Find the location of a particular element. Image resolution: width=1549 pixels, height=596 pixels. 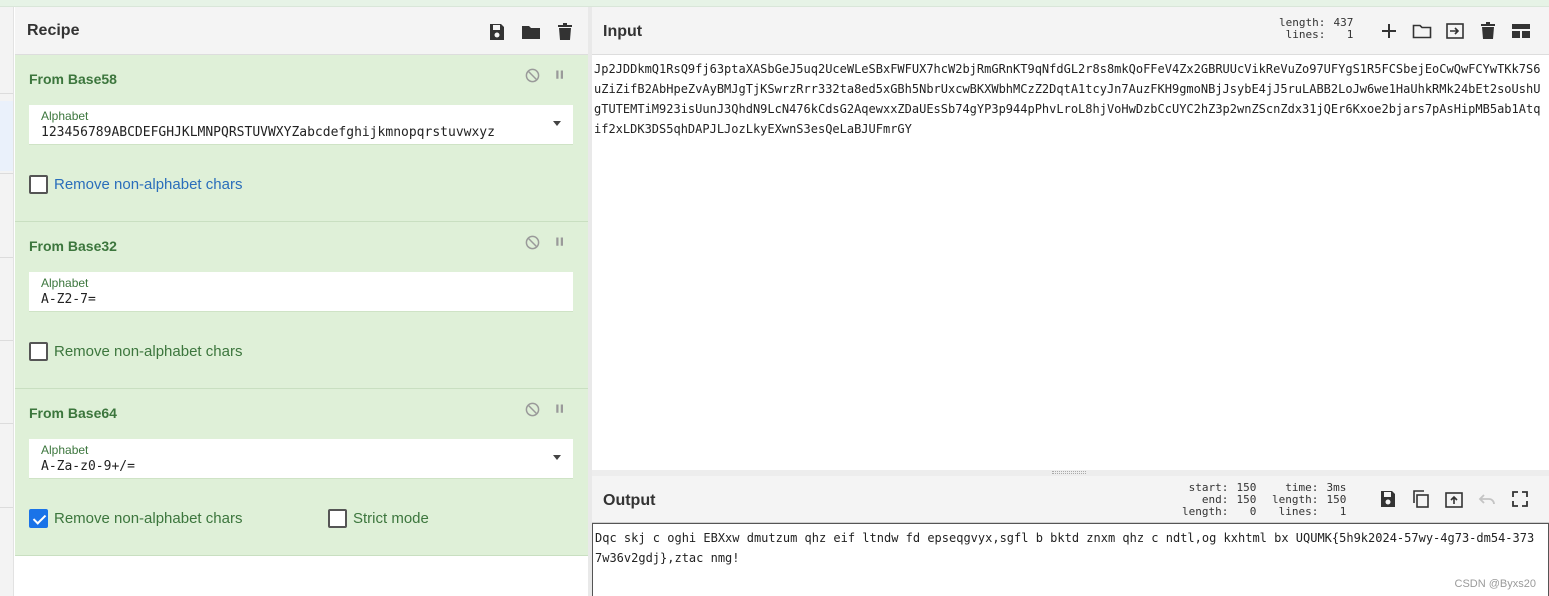

output-title: Output is located at coordinates (629, 500).